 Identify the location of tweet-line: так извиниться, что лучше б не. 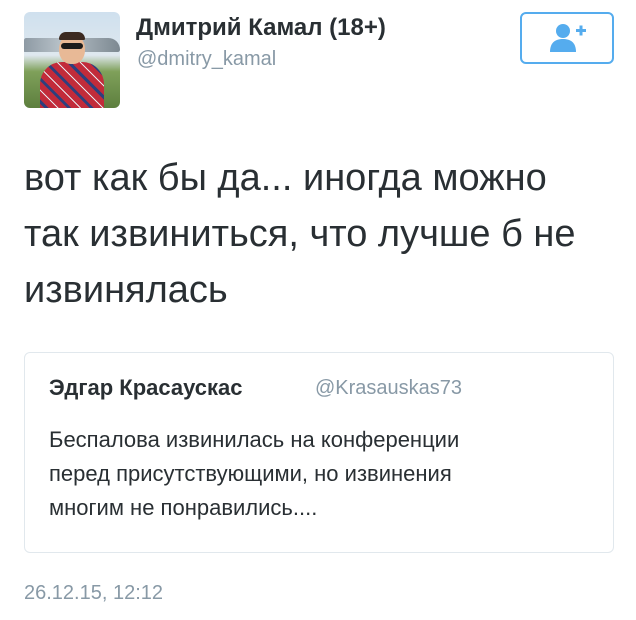
(300, 234).